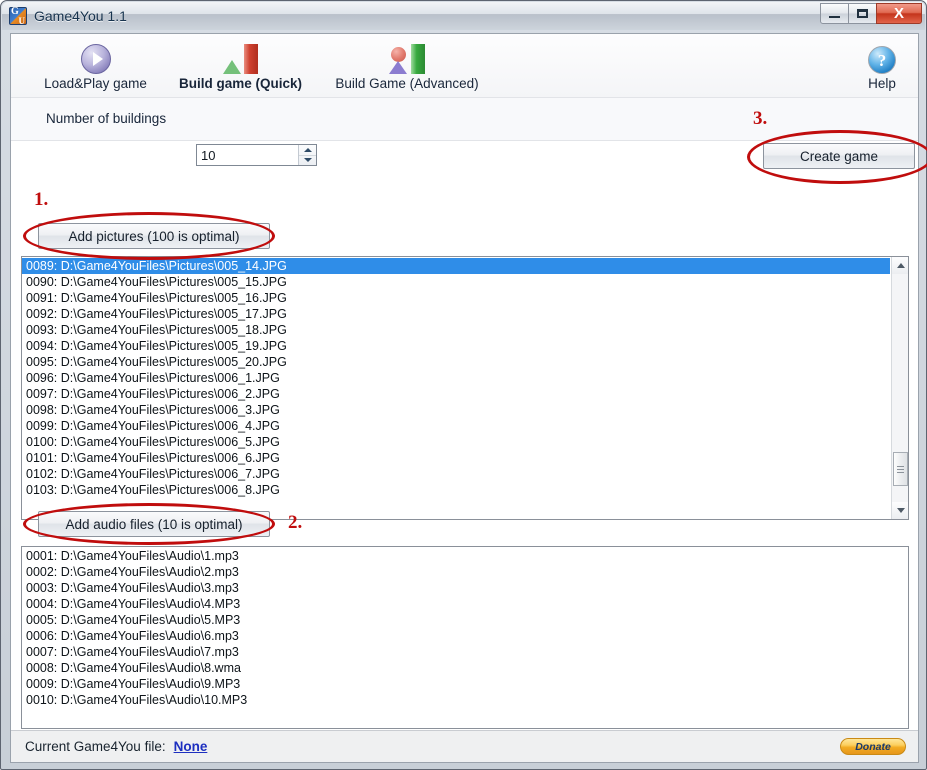 This screenshot has width=927, height=770. What do you see at coordinates (834, 13) in the screenshot?
I see `minimize-button` at bounding box center [834, 13].